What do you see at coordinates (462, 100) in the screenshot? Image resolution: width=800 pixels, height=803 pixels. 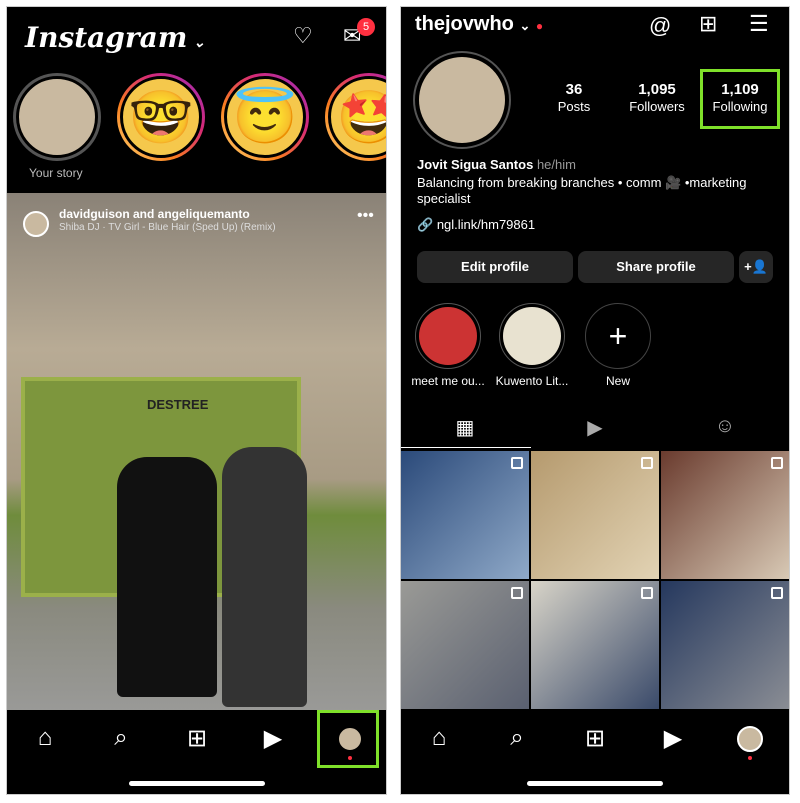 I see `profile-avatar` at bounding box center [462, 100].